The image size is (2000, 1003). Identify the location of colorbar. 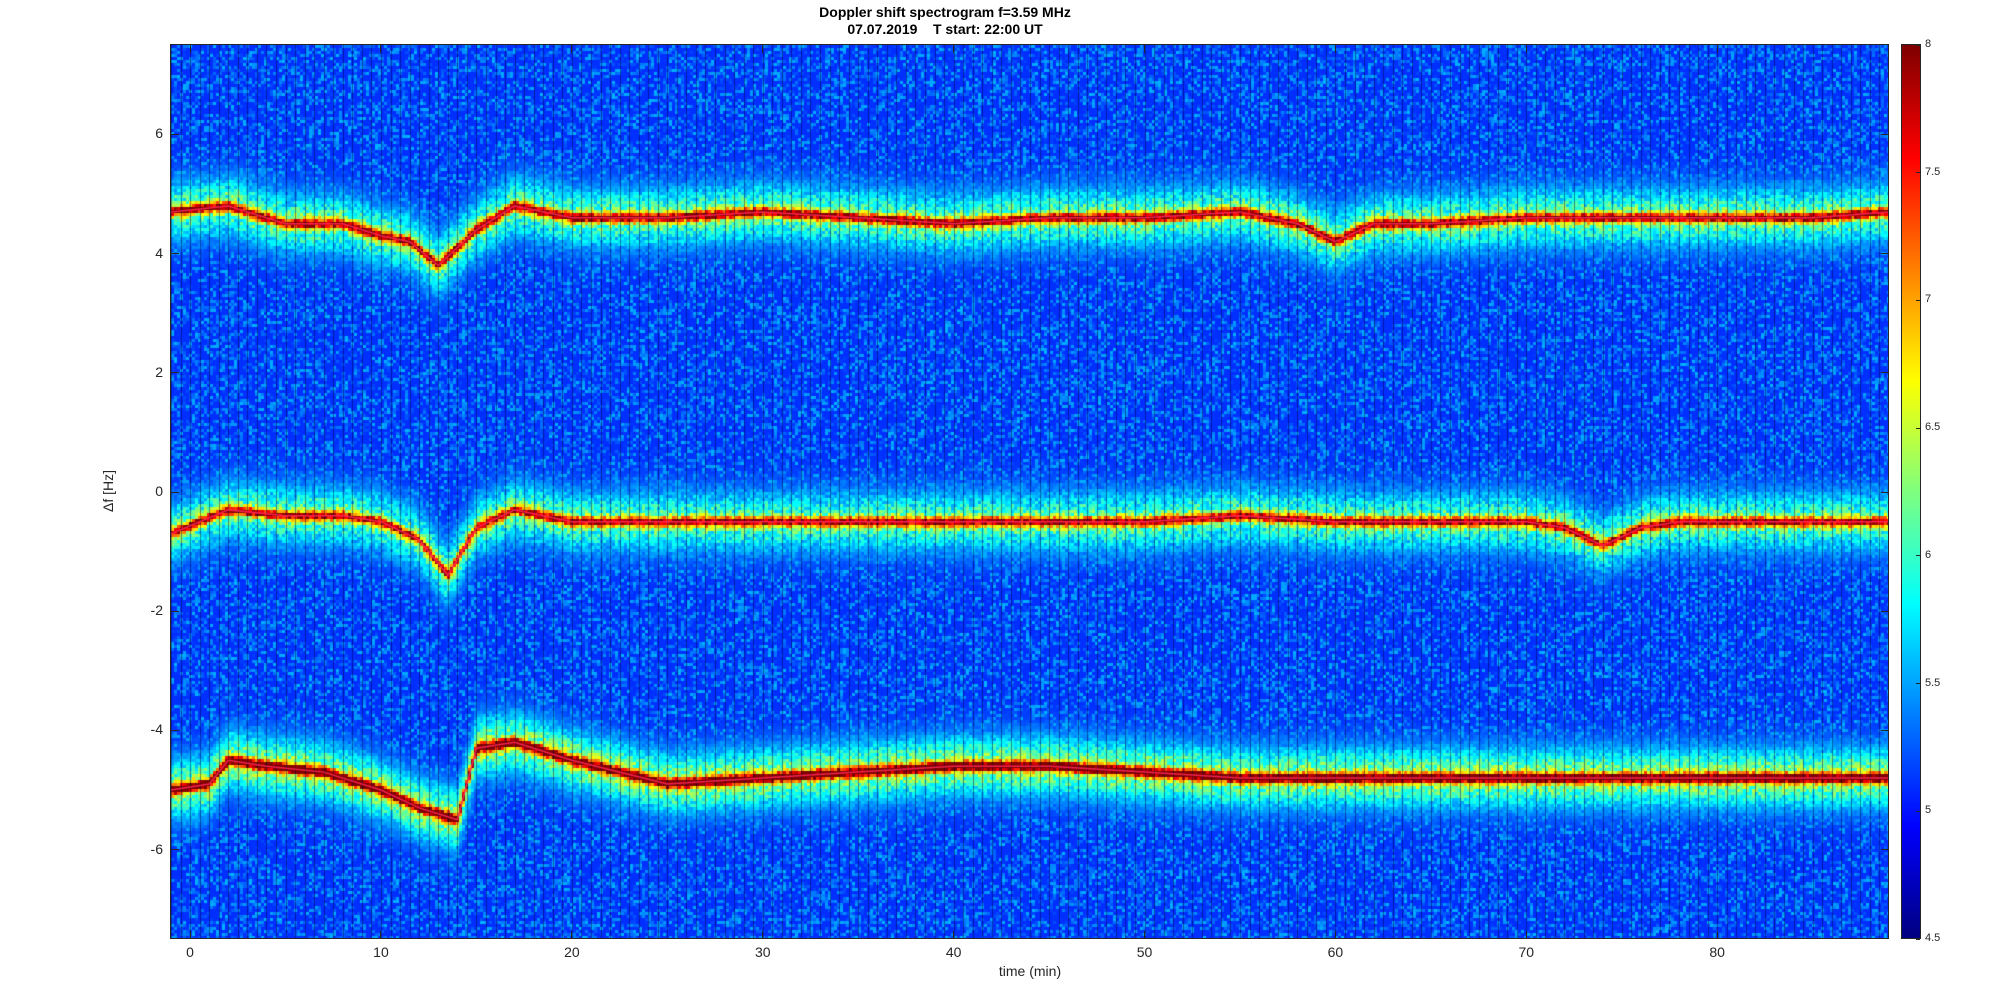
(1911, 492).